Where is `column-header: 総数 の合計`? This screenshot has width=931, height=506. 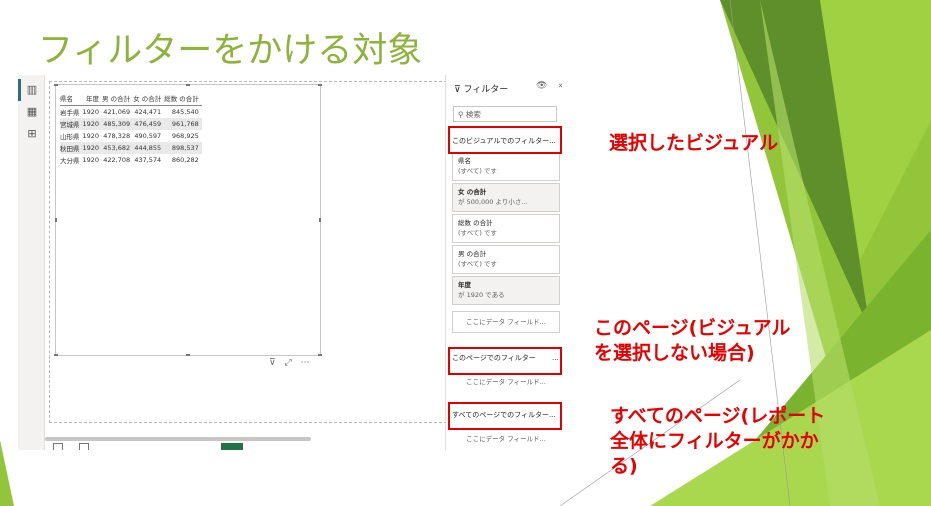 column-header: 総数 の合計 is located at coordinates (183, 99).